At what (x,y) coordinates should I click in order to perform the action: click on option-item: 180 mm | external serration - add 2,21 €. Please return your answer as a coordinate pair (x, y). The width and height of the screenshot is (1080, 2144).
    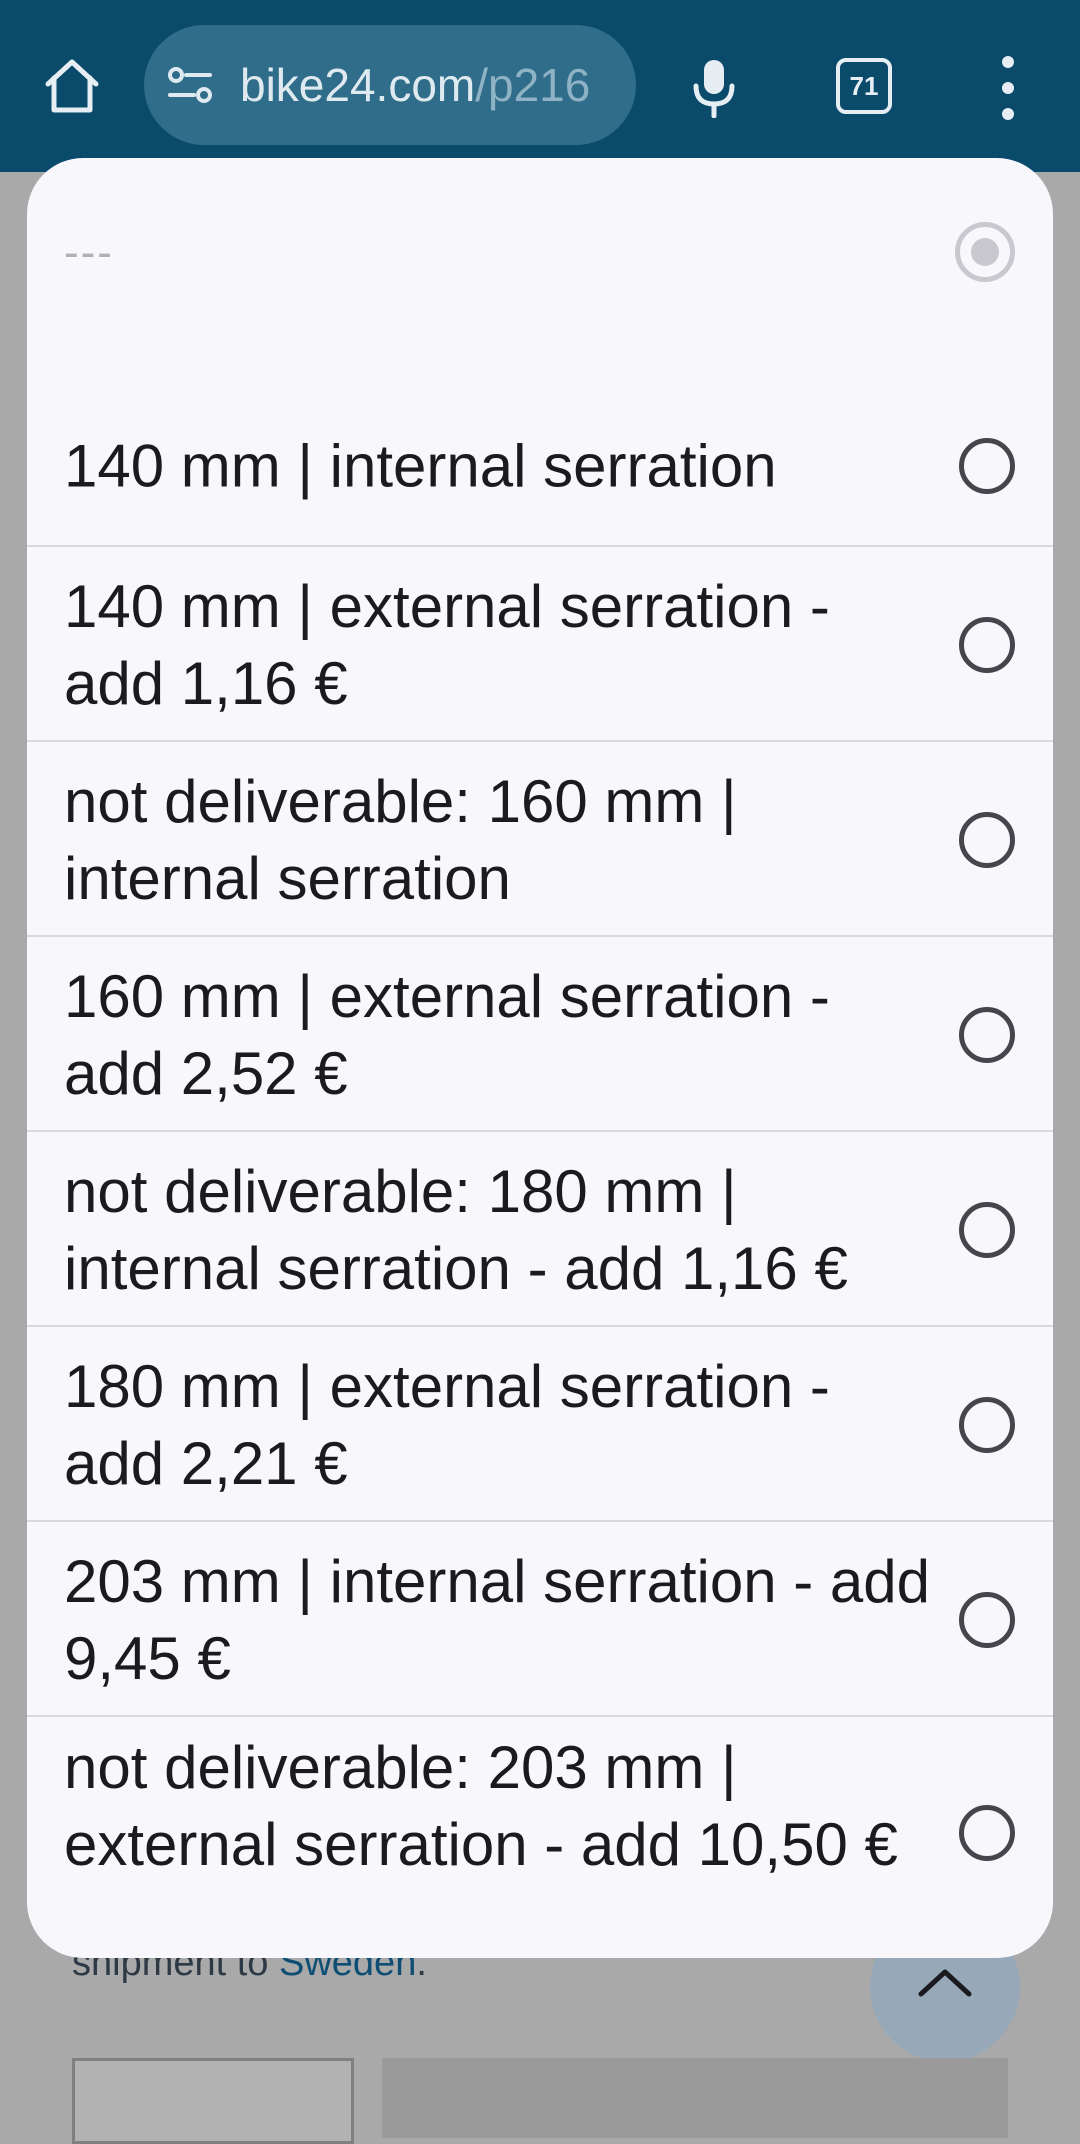
    Looking at the image, I should click on (540, 1423).